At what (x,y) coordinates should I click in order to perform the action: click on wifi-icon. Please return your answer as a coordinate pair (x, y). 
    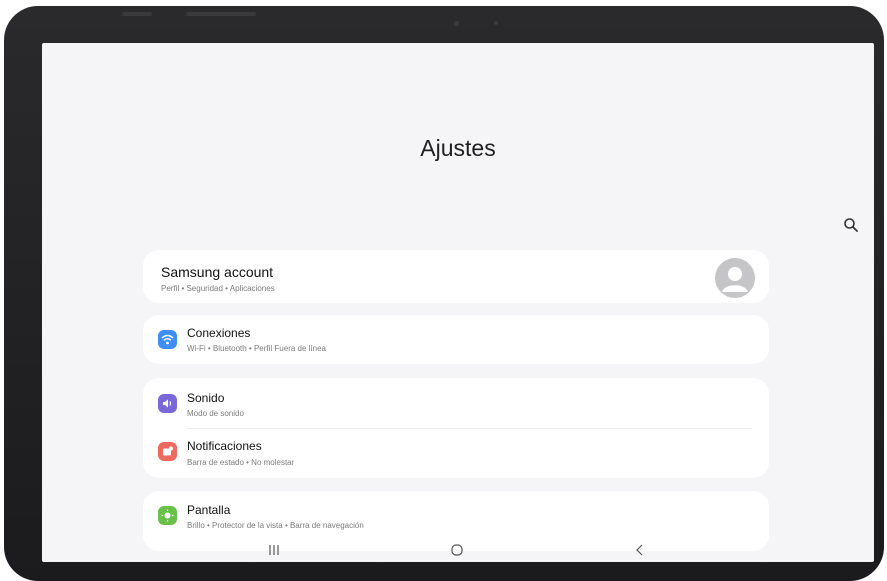
    Looking at the image, I should click on (167, 339).